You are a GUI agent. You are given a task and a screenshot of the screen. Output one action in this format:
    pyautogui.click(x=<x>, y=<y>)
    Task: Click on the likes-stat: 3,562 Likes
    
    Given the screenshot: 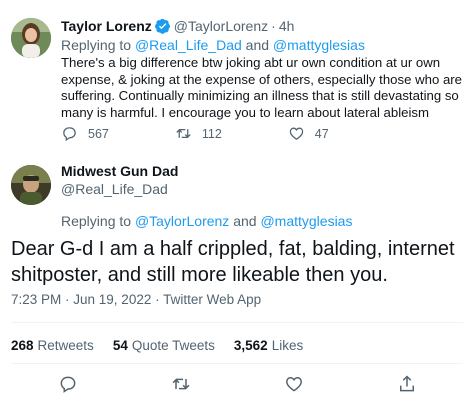 What is the action you would take?
    pyautogui.click(x=268, y=345)
    